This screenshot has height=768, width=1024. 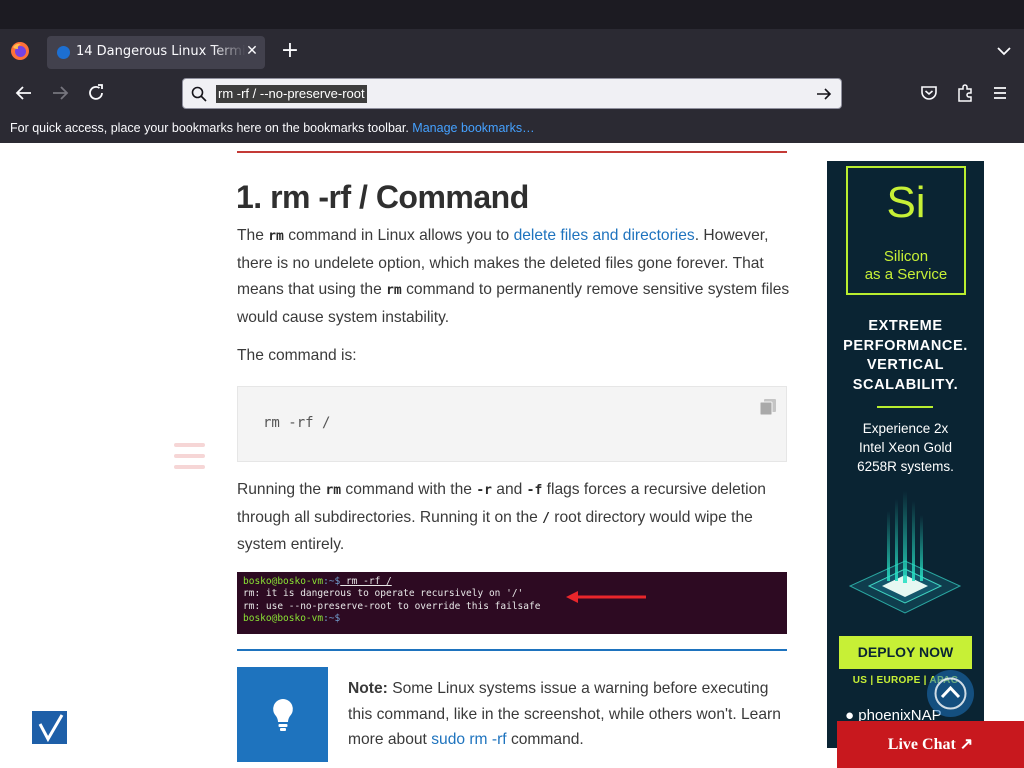 What do you see at coordinates (297, 355) in the screenshot?
I see `paragraph-command-is: The command is:` at bounding box center [297, 355].